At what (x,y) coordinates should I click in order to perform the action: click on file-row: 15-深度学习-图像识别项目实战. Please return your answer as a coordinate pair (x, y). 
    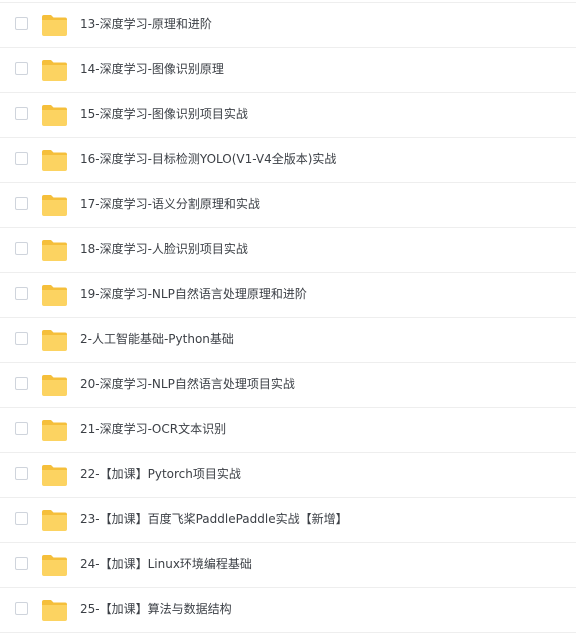
    Looking at the image, I should click on (288, 115).